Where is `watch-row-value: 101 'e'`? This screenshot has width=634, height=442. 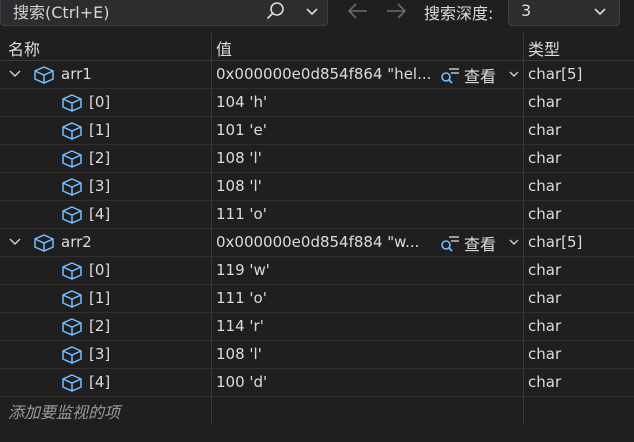
watch-row-value: 101 'e' is located at coordinates (241, 130).